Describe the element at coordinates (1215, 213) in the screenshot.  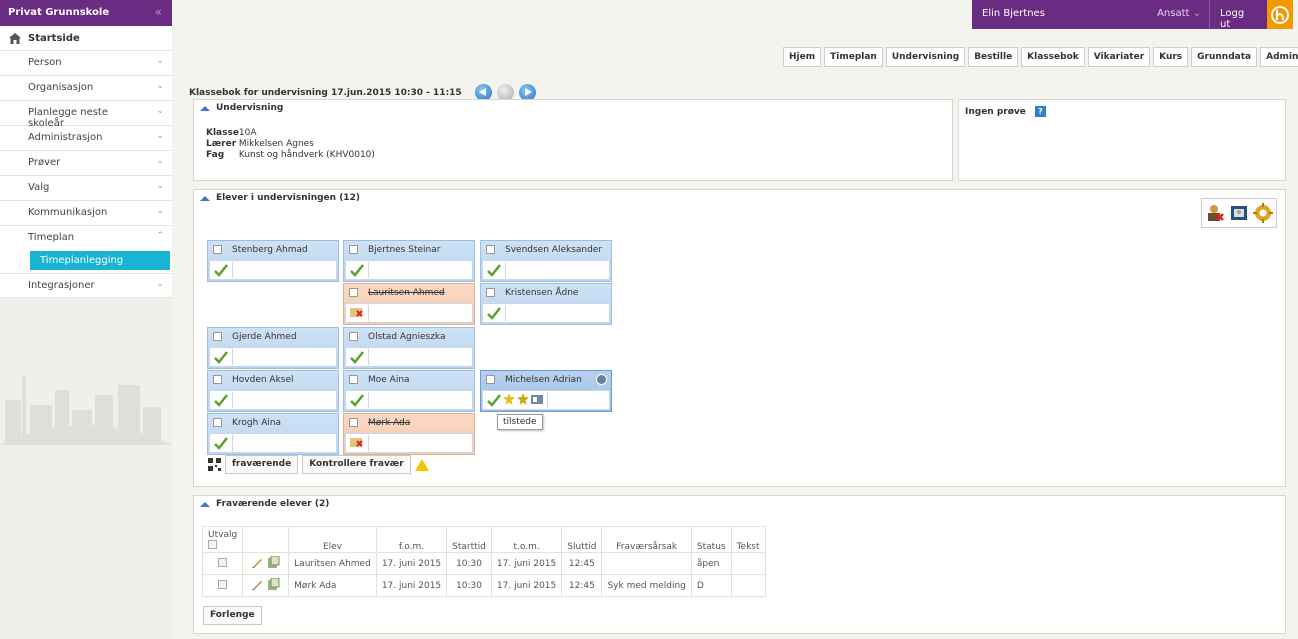
I see `remove-substitute-icon` at that location.